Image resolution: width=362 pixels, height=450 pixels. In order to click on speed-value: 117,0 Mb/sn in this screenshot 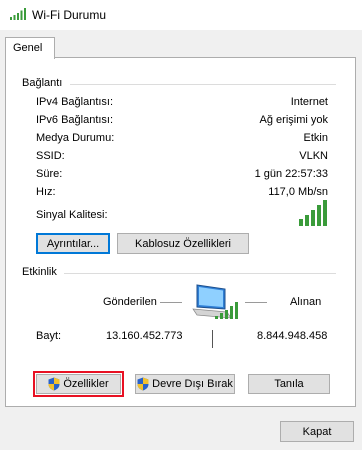, I will do `click(298, 192)`.